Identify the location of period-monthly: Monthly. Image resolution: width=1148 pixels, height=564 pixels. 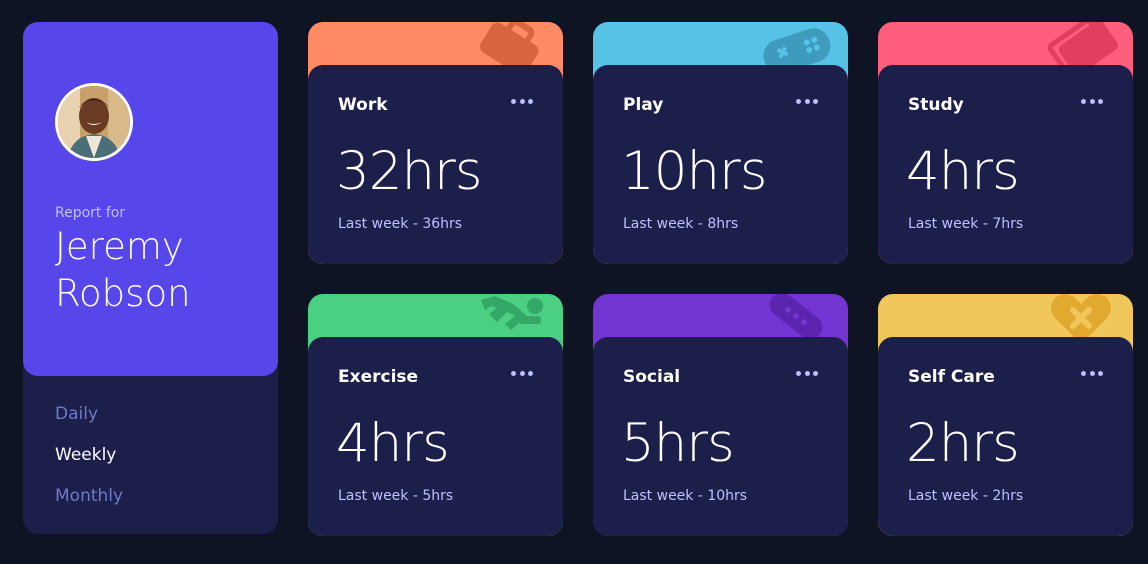
(89, 496).